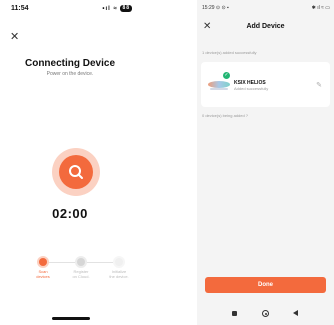  What do you see at coordinates (76, 172) in the screenshot?
I see `search-icon` at bounding box center [76, 172].